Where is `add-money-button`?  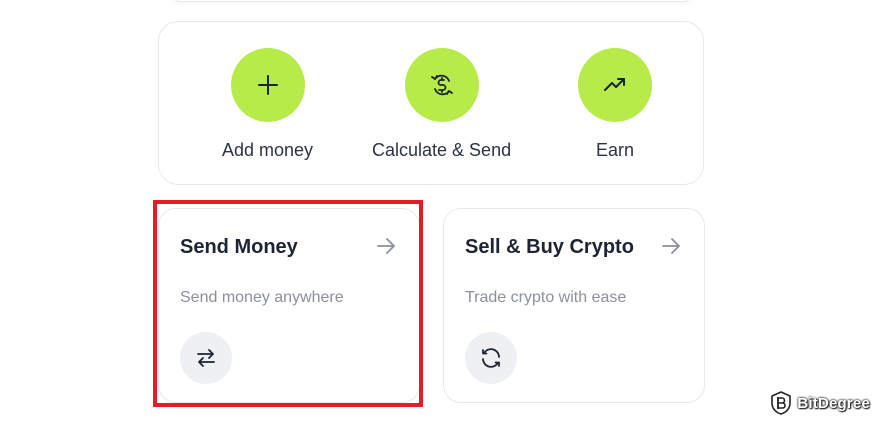 add-money-button is located at coordinates (267, 85).